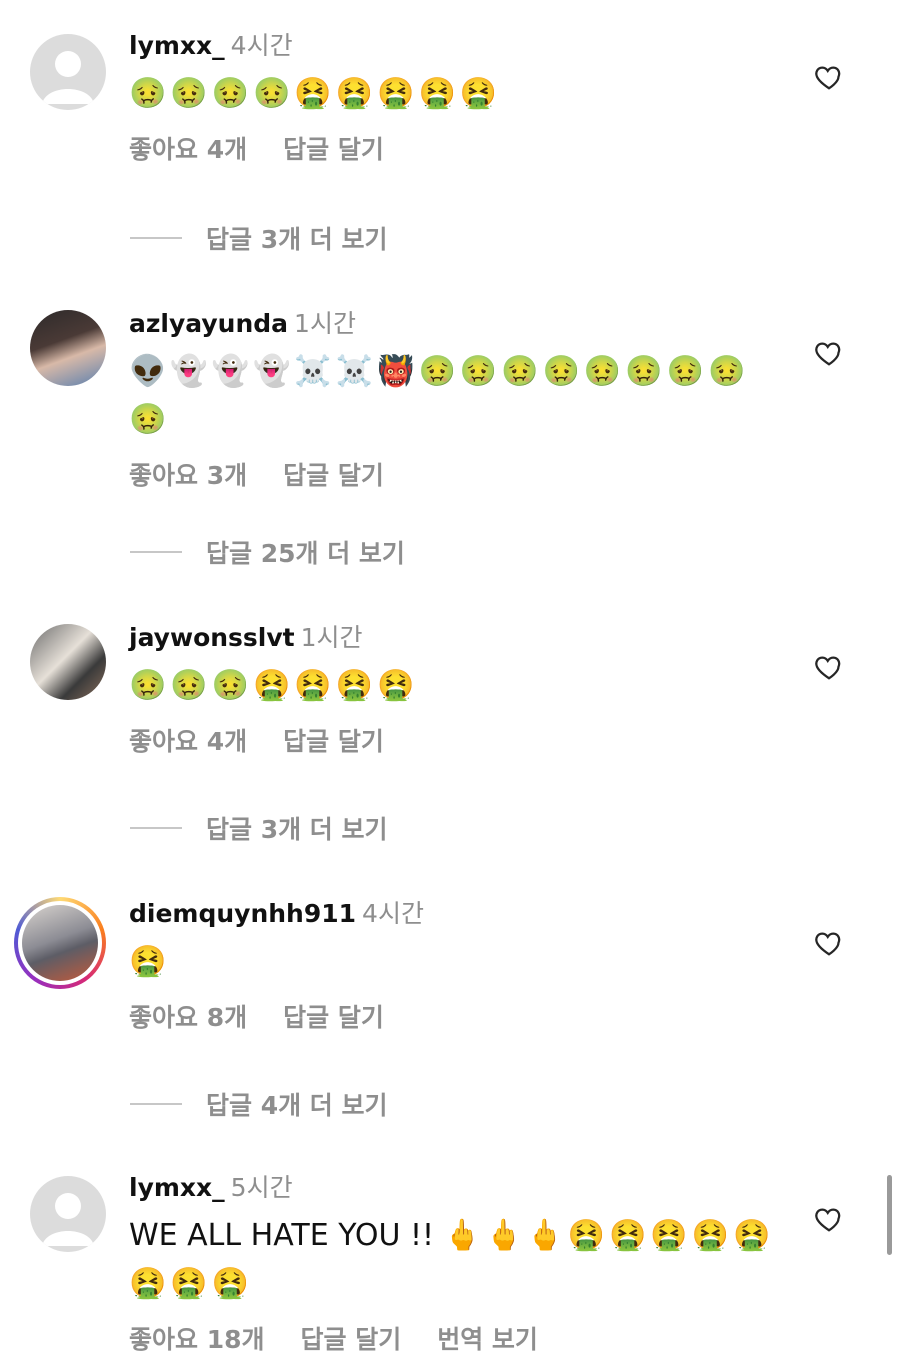 The height and width of the screenshot is (1356, 900). What do you see at coordinates (297, 1105) in the screenshot?
I see `view-replies-label: 답글 4개 더 보기` at bounding box center [297, 1105].